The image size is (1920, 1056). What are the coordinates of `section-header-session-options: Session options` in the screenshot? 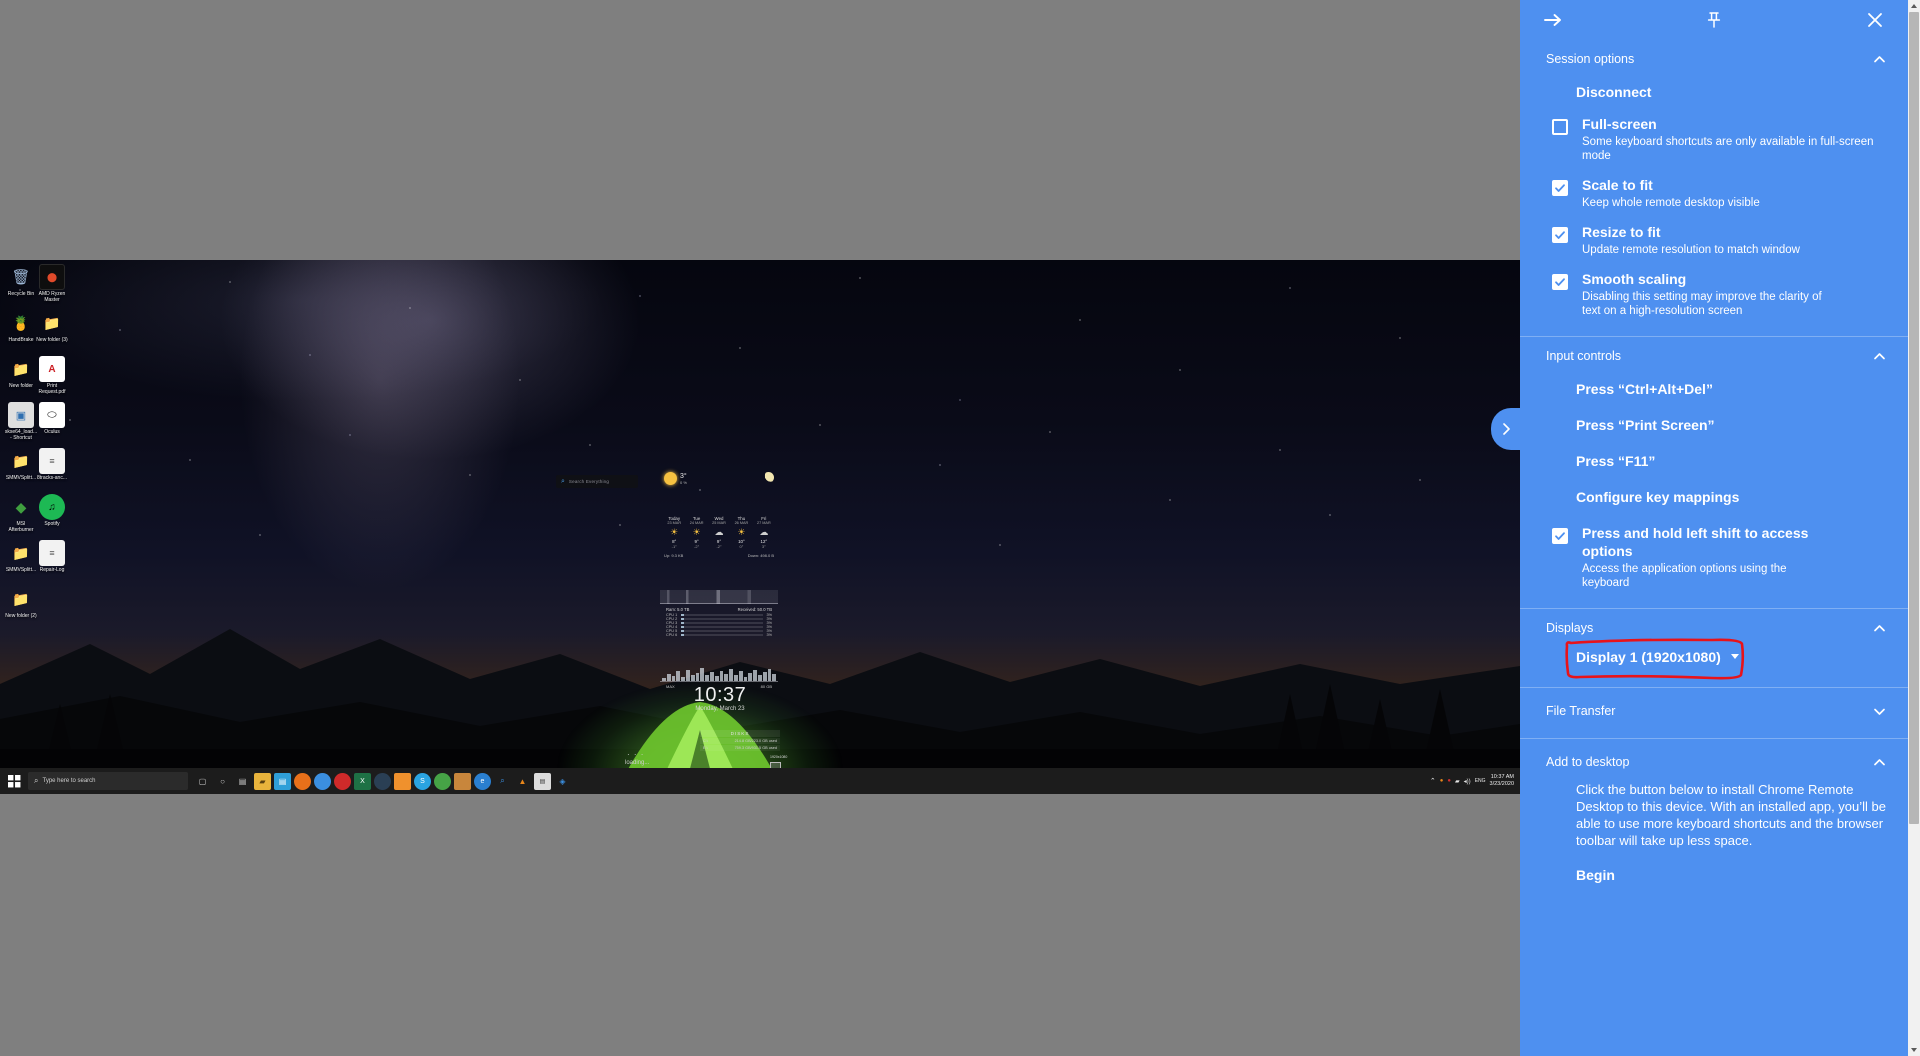 It's located at (1714, 57).